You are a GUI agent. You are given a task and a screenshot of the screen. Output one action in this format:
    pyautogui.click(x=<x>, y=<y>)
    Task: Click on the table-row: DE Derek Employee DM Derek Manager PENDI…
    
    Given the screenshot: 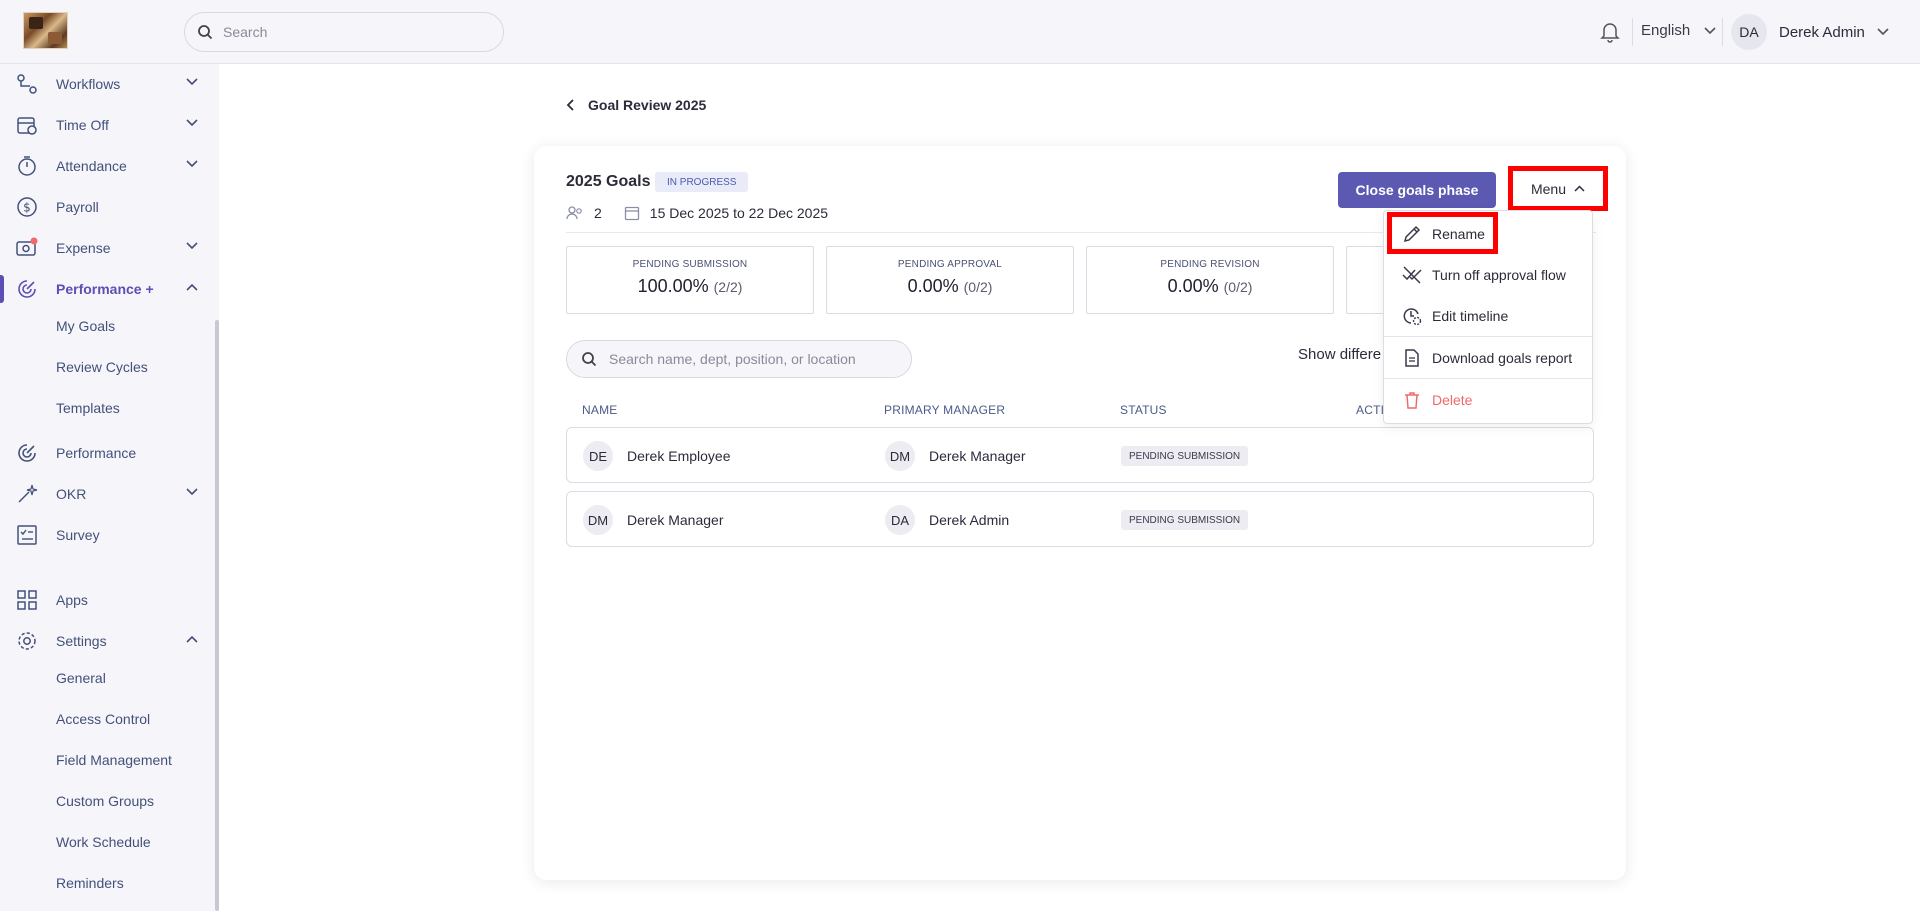 What is the action you would take?
    pyautogui.click(x=1080, y=455)
    